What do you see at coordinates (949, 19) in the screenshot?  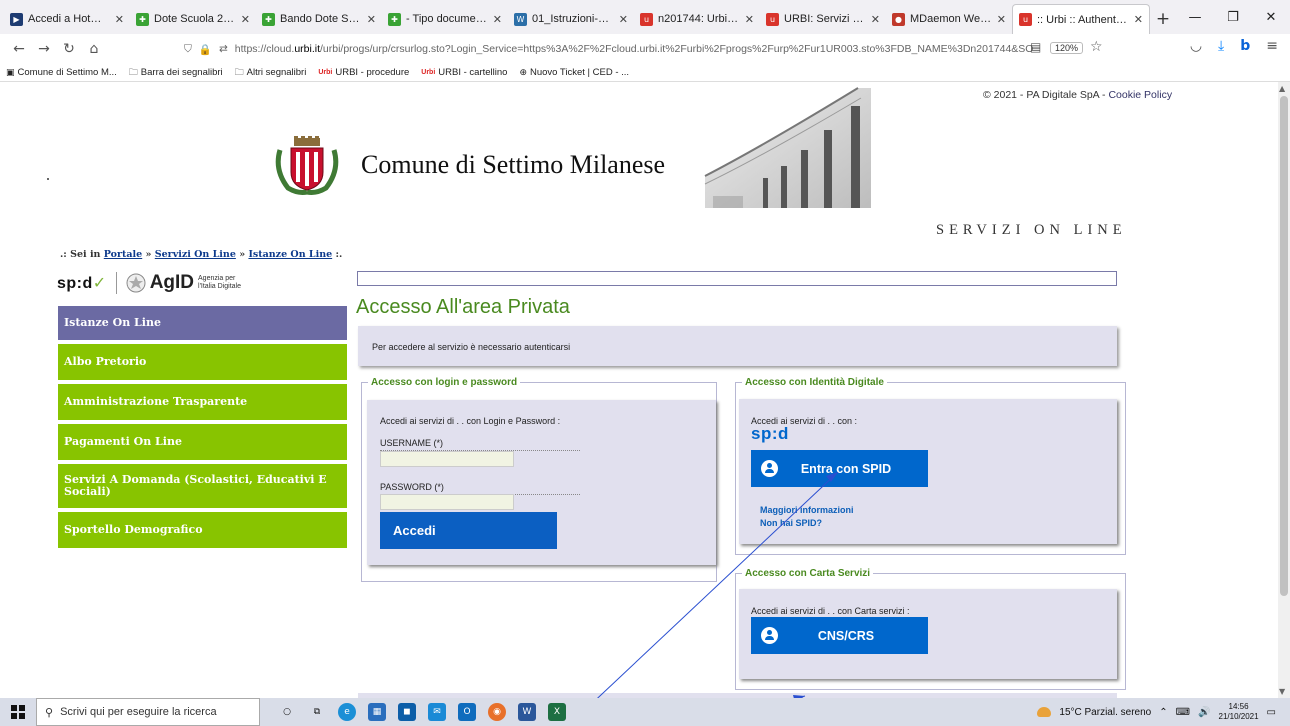 I see `browser-tab: ● MDaemon Webmail - Ist... ✕` at bounding box center [949, 19].